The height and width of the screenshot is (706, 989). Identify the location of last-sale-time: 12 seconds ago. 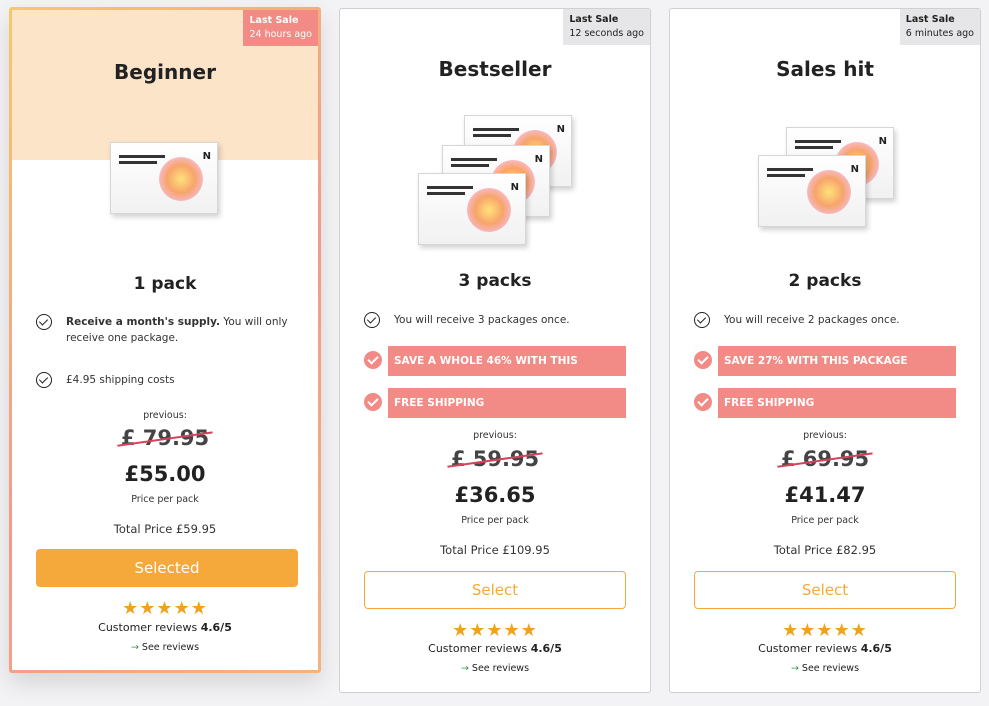
(606, 33).